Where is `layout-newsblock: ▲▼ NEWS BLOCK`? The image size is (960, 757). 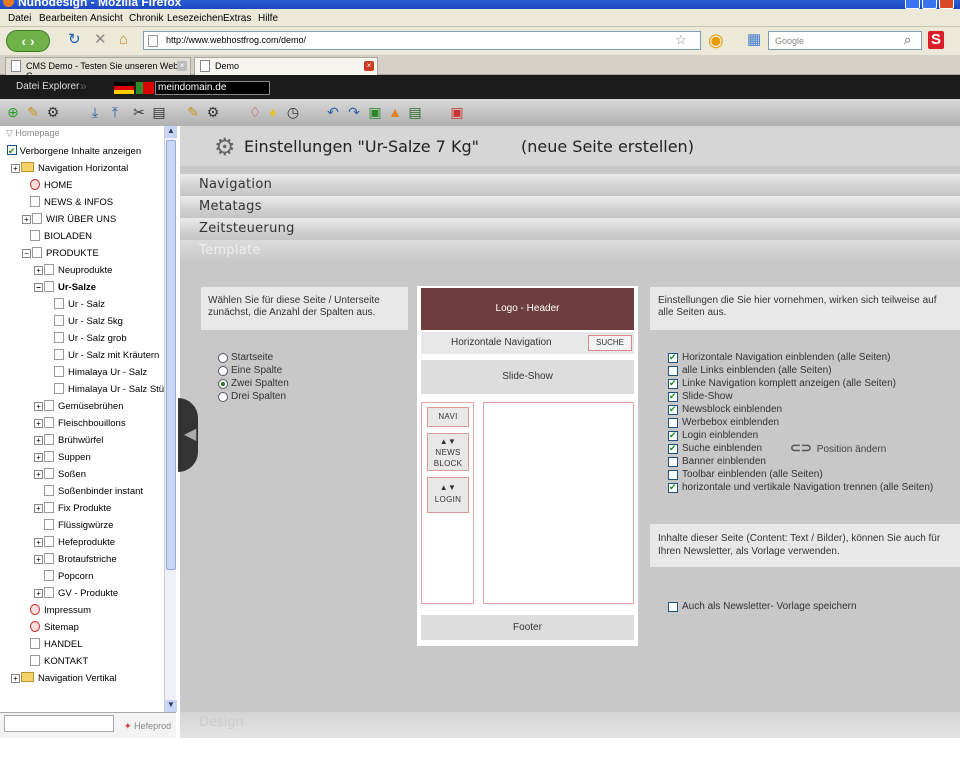 layout-newsblock: ▲▼ NEWS BLOCK is located at coordinates (448, 452).